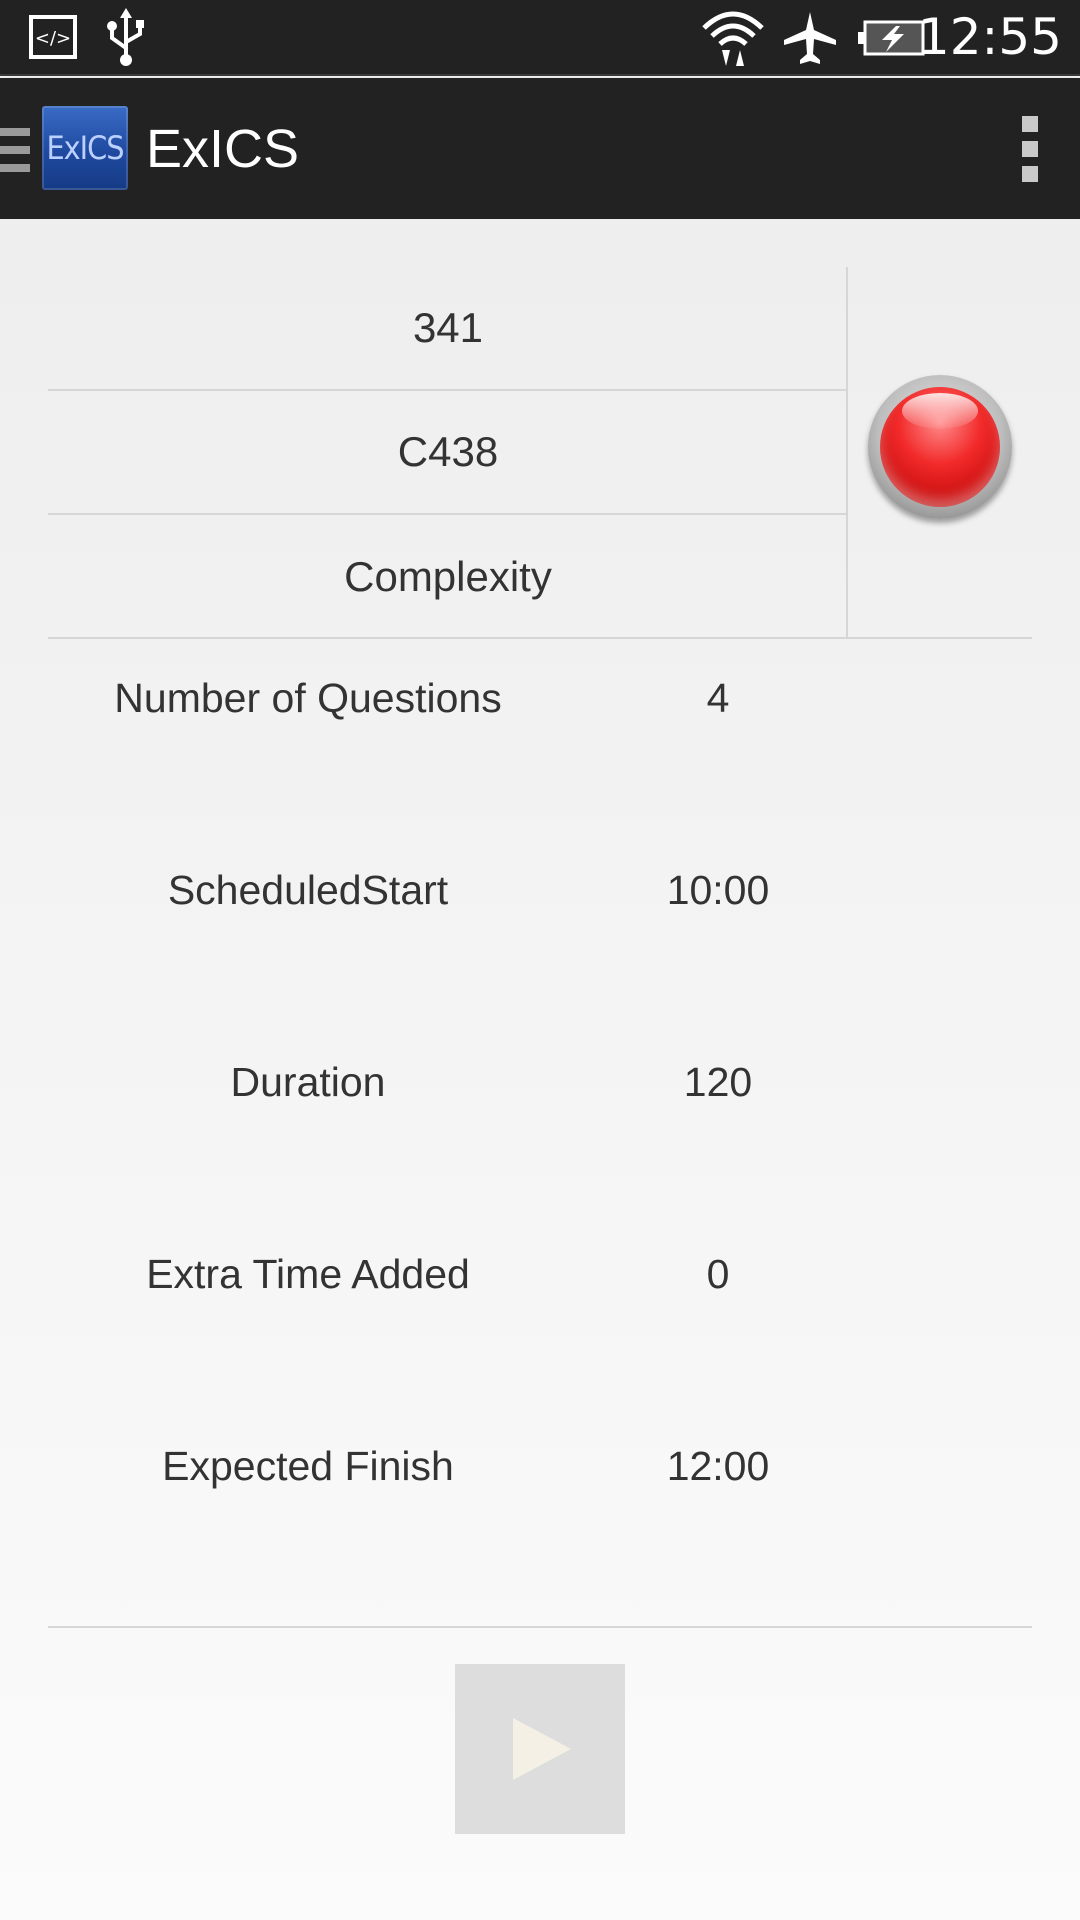 The image size is (1080, 1920). Describe the element at coordinates (810, 40) in the screenshot. I see `airplane-mode-icon` at that location.